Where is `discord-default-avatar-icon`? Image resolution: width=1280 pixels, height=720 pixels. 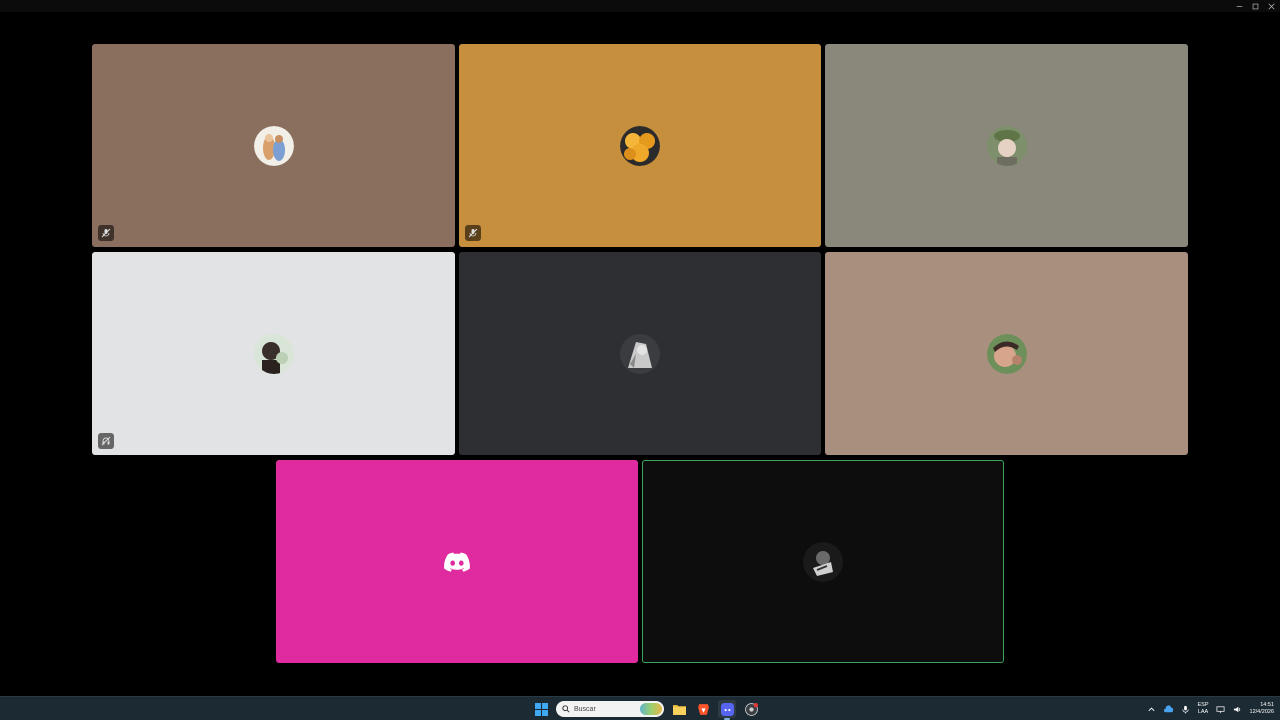
discord-default-avatar-icon is located at coordinates (457, 562).